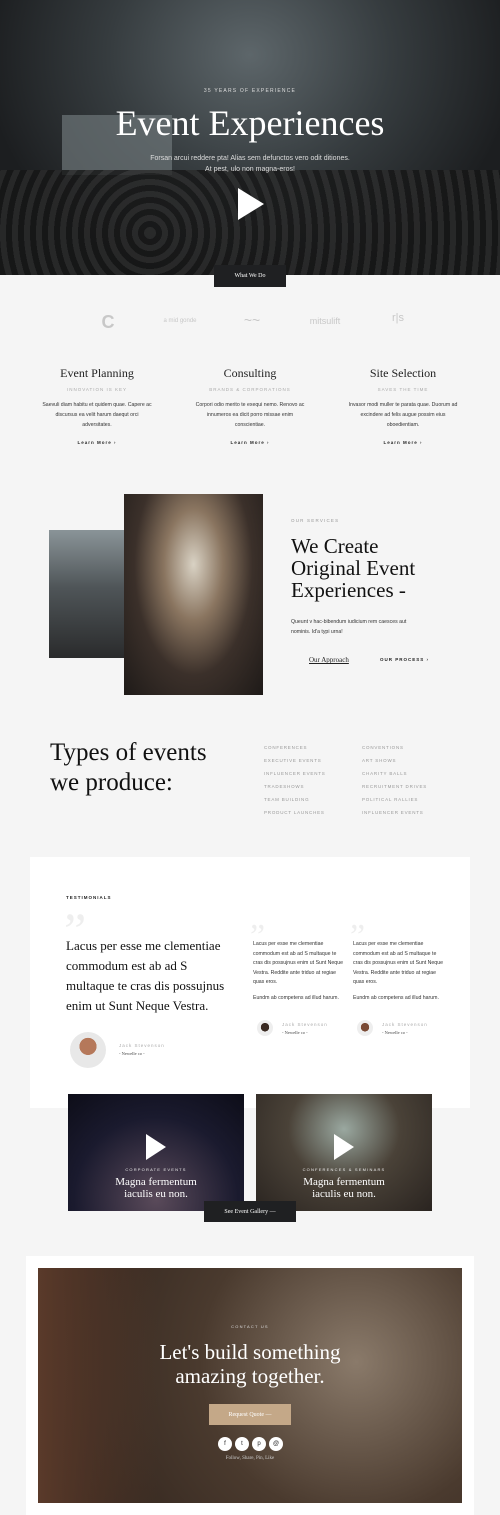 This screenshot has height=1515, width=500. What do you see at coordinates (276, 1444) in the screenshot?
I see `instagram-icon: @` at bounding box center [276, 1444].